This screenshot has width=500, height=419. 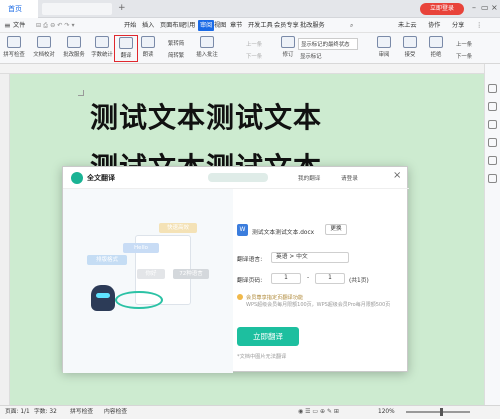 What do you see at coordinates (17, 412) in the screenshot?
I see `page-count: 页面: 1/1` at bounding box center [17, 412].